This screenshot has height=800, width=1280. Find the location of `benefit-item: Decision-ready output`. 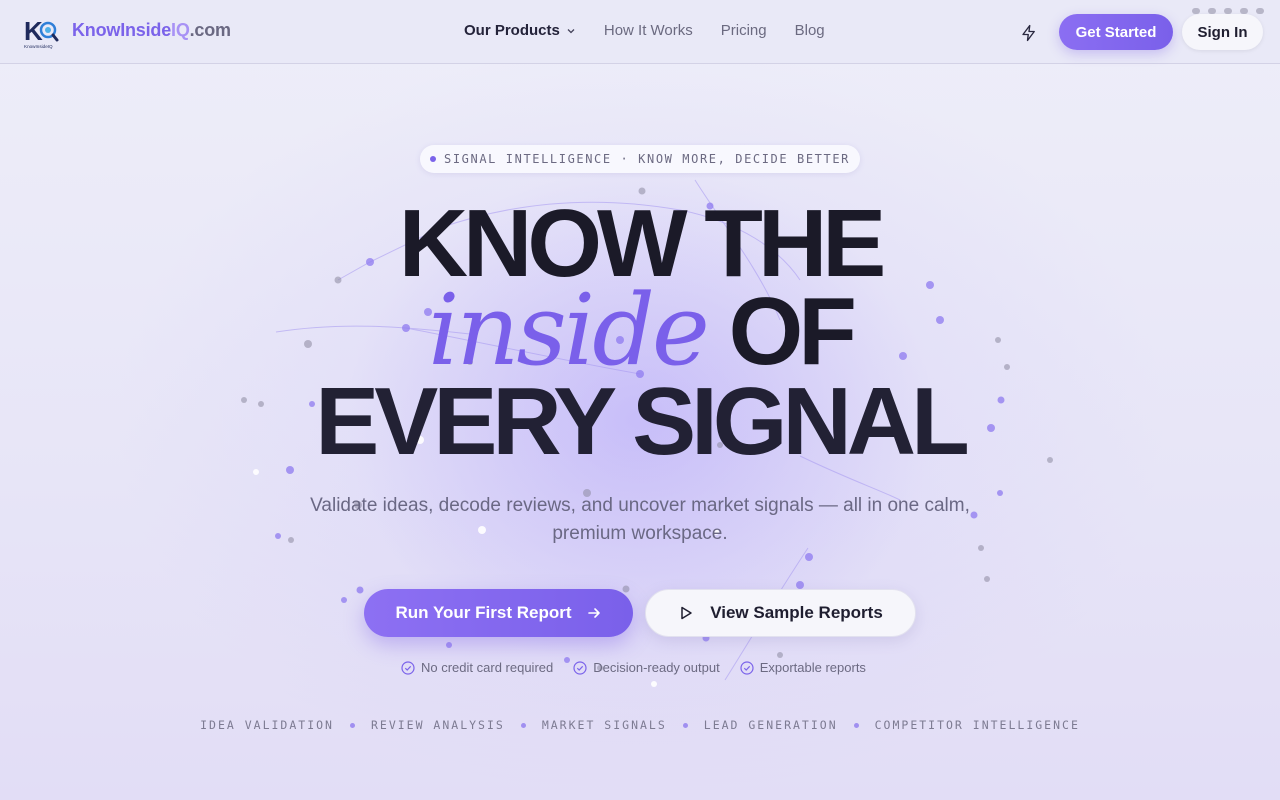

benefit-item: Decision-ready output is located at coordinates (646, 667).